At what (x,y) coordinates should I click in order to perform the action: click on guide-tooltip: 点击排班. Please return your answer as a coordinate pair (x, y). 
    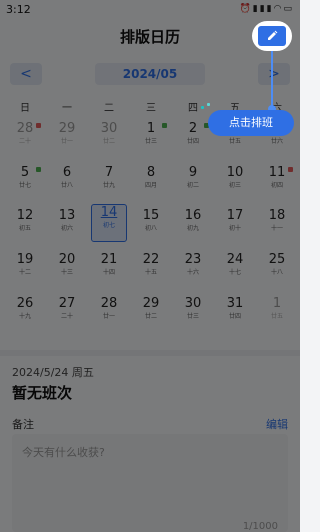
    Looking at the image, I should click on (251, 123).